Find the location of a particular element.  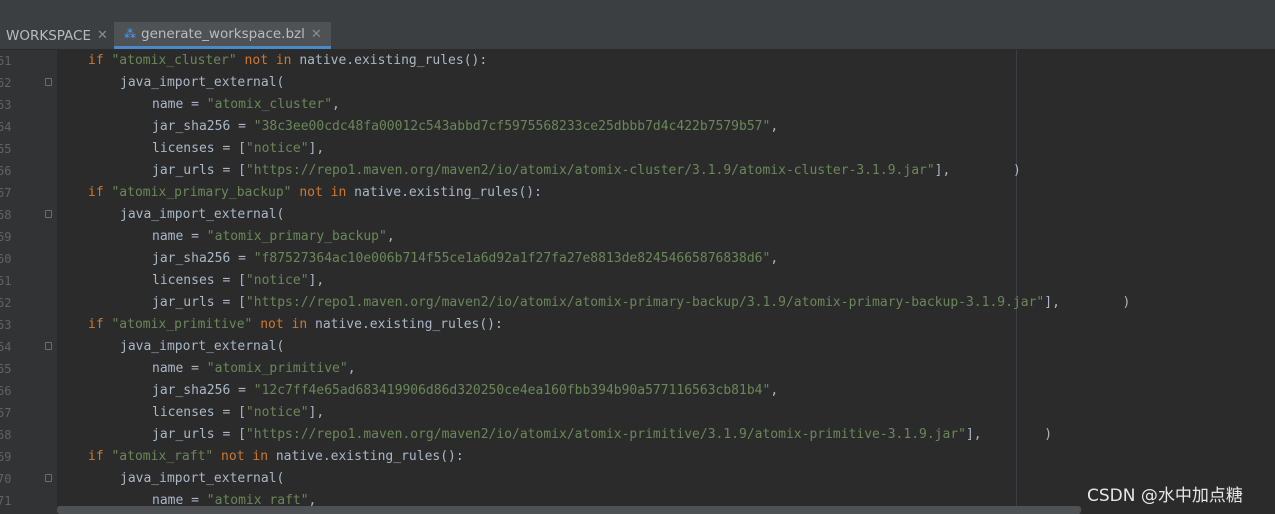

horizontal-scrollbar is located at coordinates (569, 510).